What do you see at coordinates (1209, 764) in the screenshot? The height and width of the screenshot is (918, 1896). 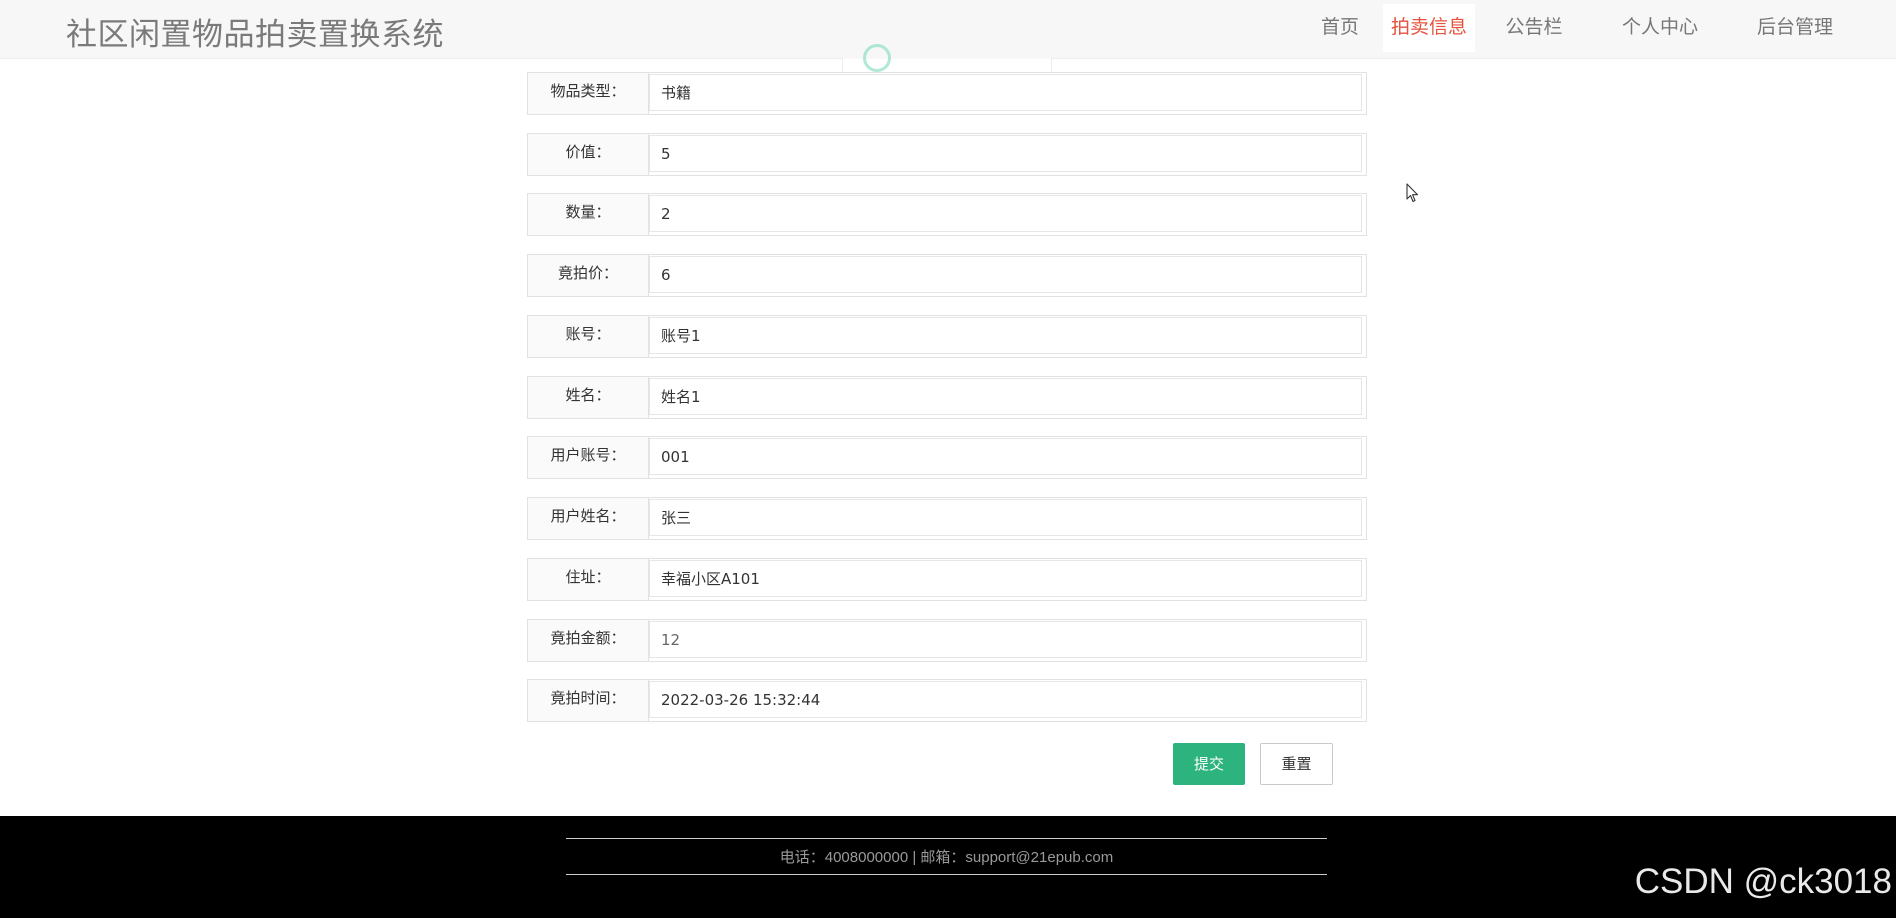 I see `submit-button: 提交` at bounding box center [1209, 764].